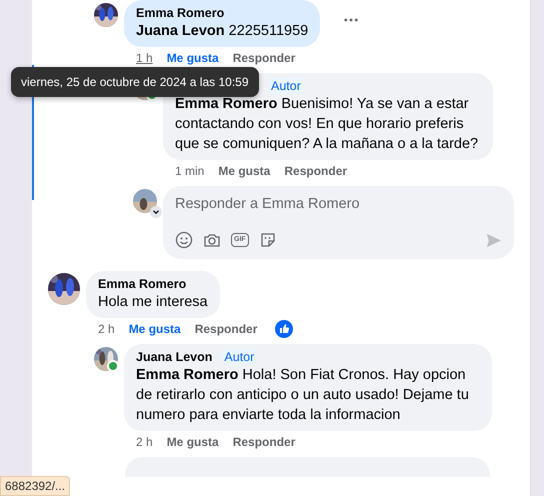 The width and height of the screenshot is (544, 496). I want to click on comment-time: 1 h, so click(144, 58).